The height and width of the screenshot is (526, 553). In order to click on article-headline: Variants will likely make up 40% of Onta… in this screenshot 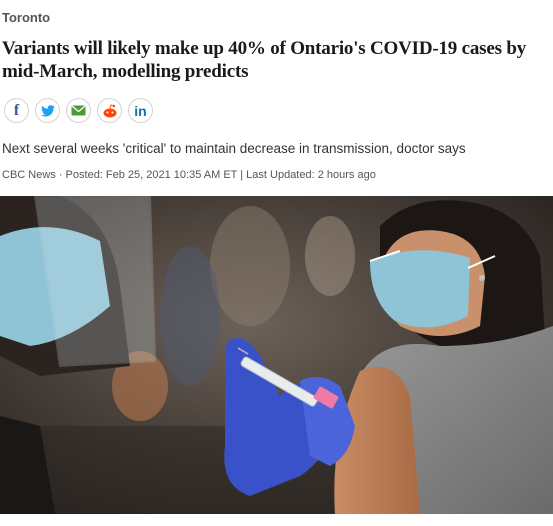, I will do `click(264, 60)`.